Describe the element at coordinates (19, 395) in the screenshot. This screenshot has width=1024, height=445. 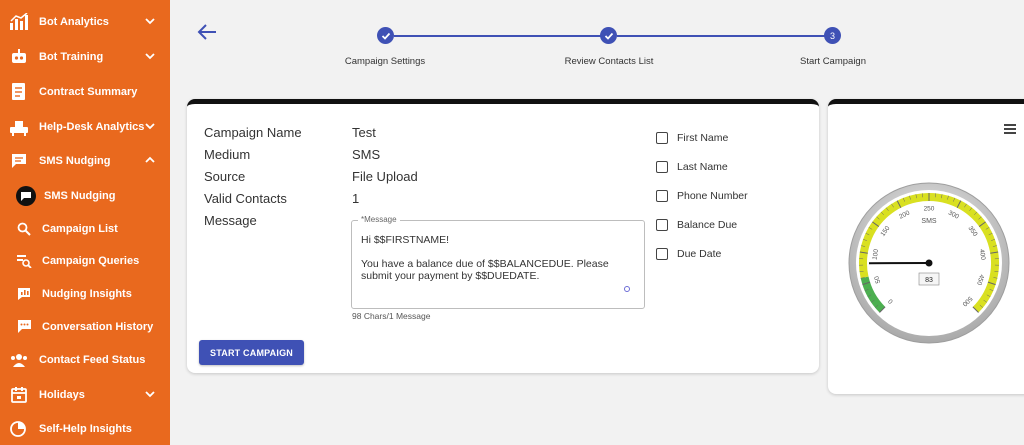
I see `calendar-icon` at that location.